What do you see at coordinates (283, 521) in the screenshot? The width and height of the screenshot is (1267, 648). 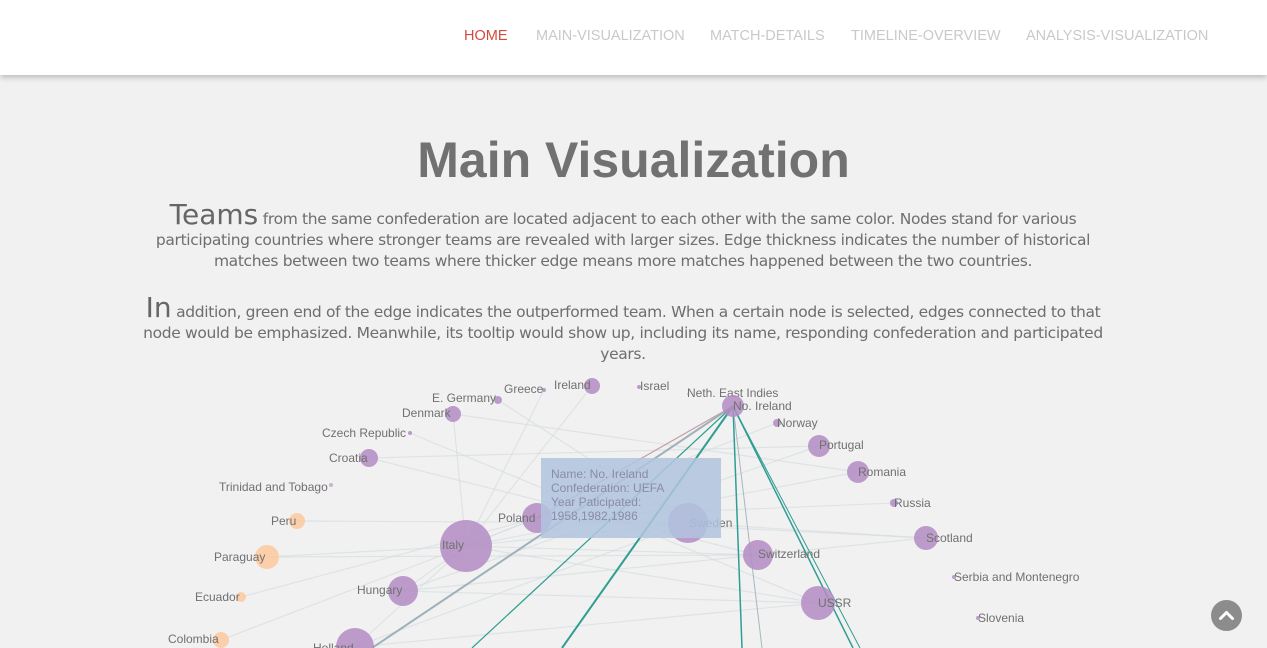 I see `node-label-peru: Peru` at bounding box center [283, 521].